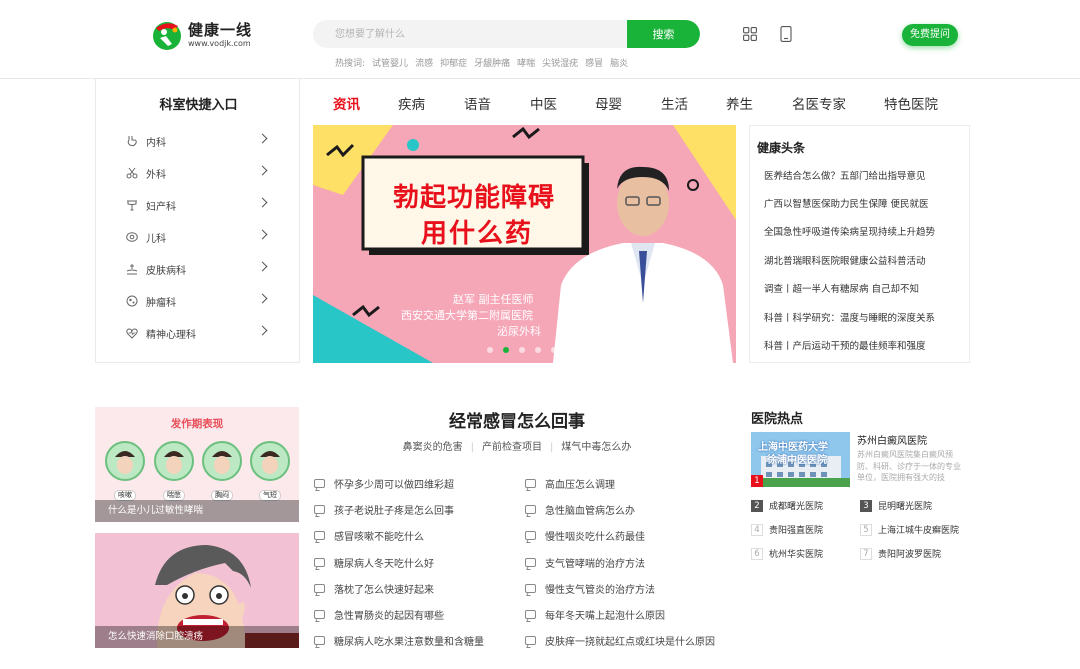 This screenshot has width=1080, height=669. Describe the element at coordinates (905, 507) in the screenshot. I see `hospital-name: 昆明曙光医院` at that location.